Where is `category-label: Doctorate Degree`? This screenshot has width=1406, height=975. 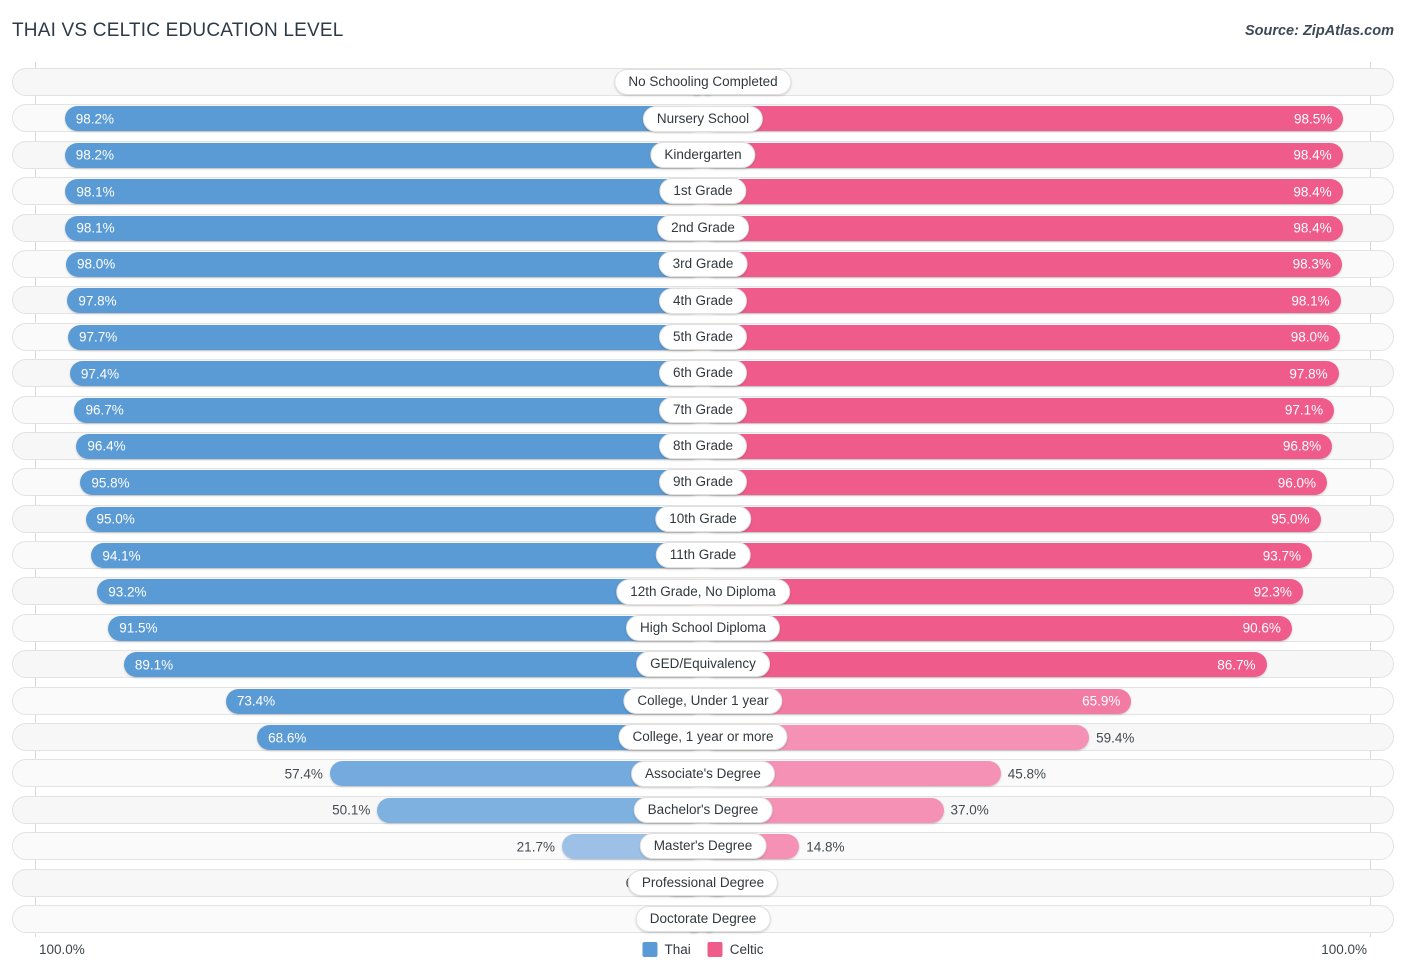
category-label: Doctorate Degree is located at coordinates (703, 919).